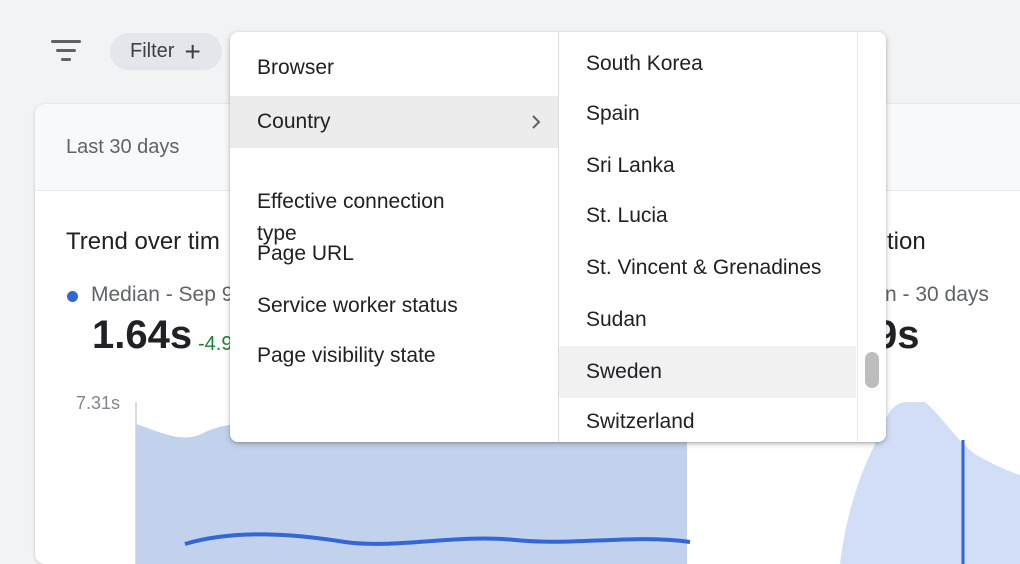  I want to click on median-value: 1.64s, so click(142, 335).